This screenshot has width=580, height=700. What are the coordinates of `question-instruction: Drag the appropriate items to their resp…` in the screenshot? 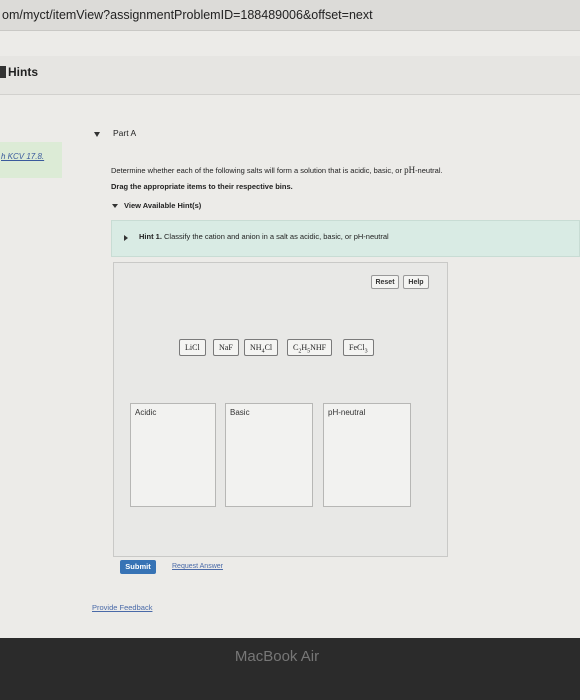 It's located at (202, 186).